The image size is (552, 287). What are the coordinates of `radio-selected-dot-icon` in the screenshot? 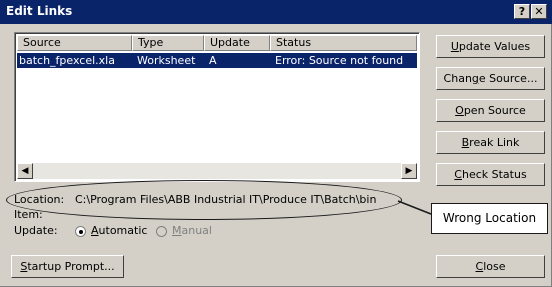 It's located at (81, 232).